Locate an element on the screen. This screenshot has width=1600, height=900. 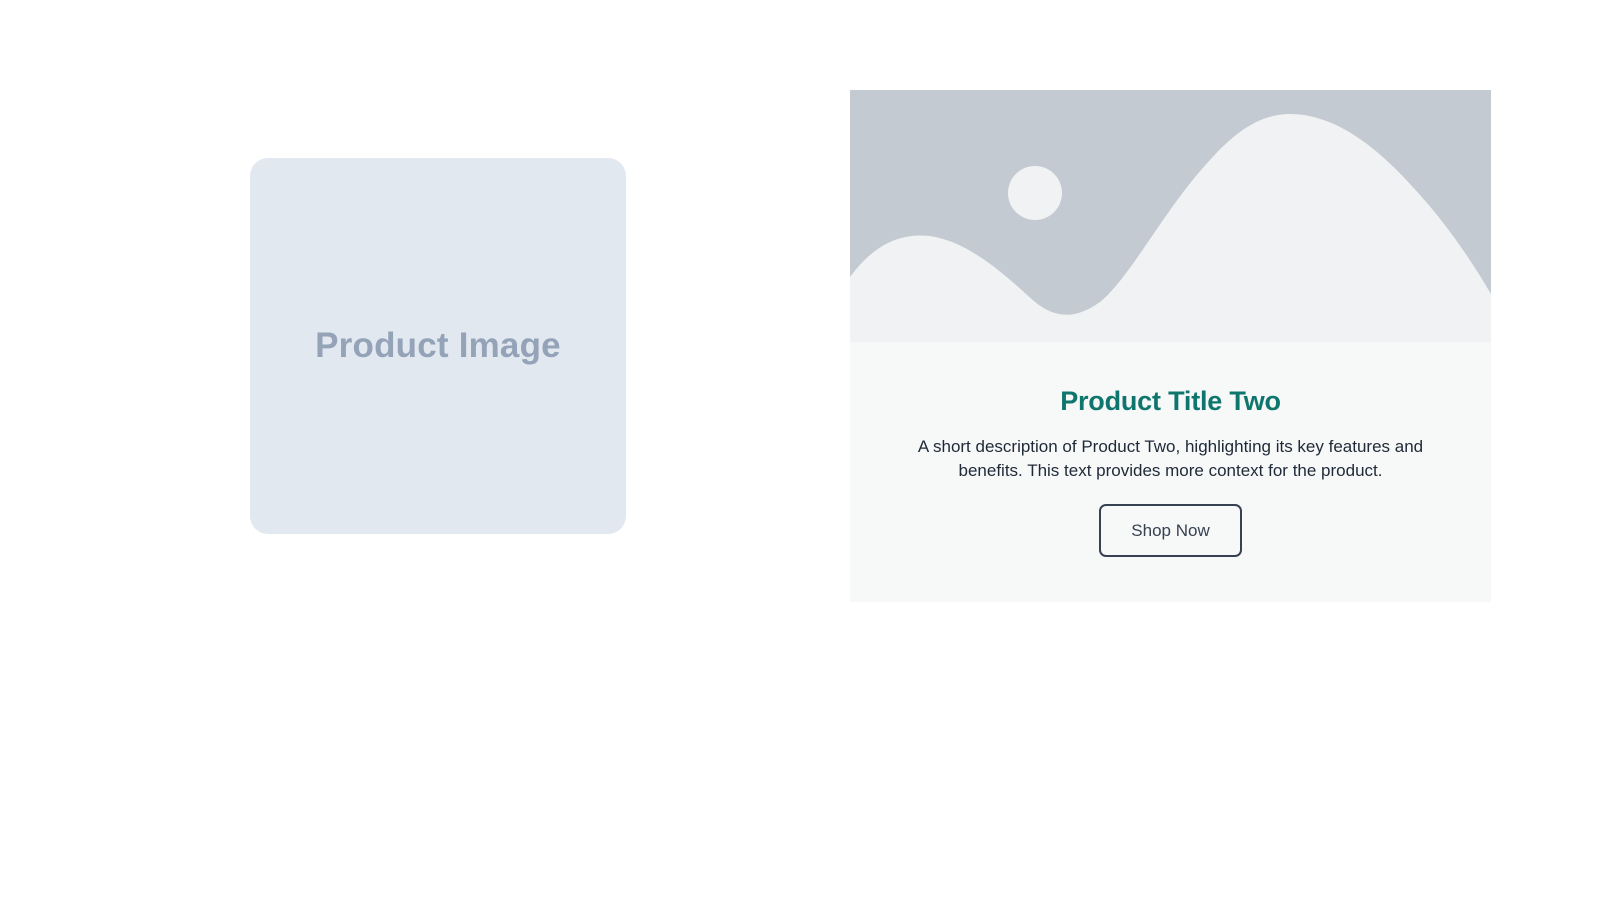
product-image-label: Product Image is located at coordinates (438, 345).